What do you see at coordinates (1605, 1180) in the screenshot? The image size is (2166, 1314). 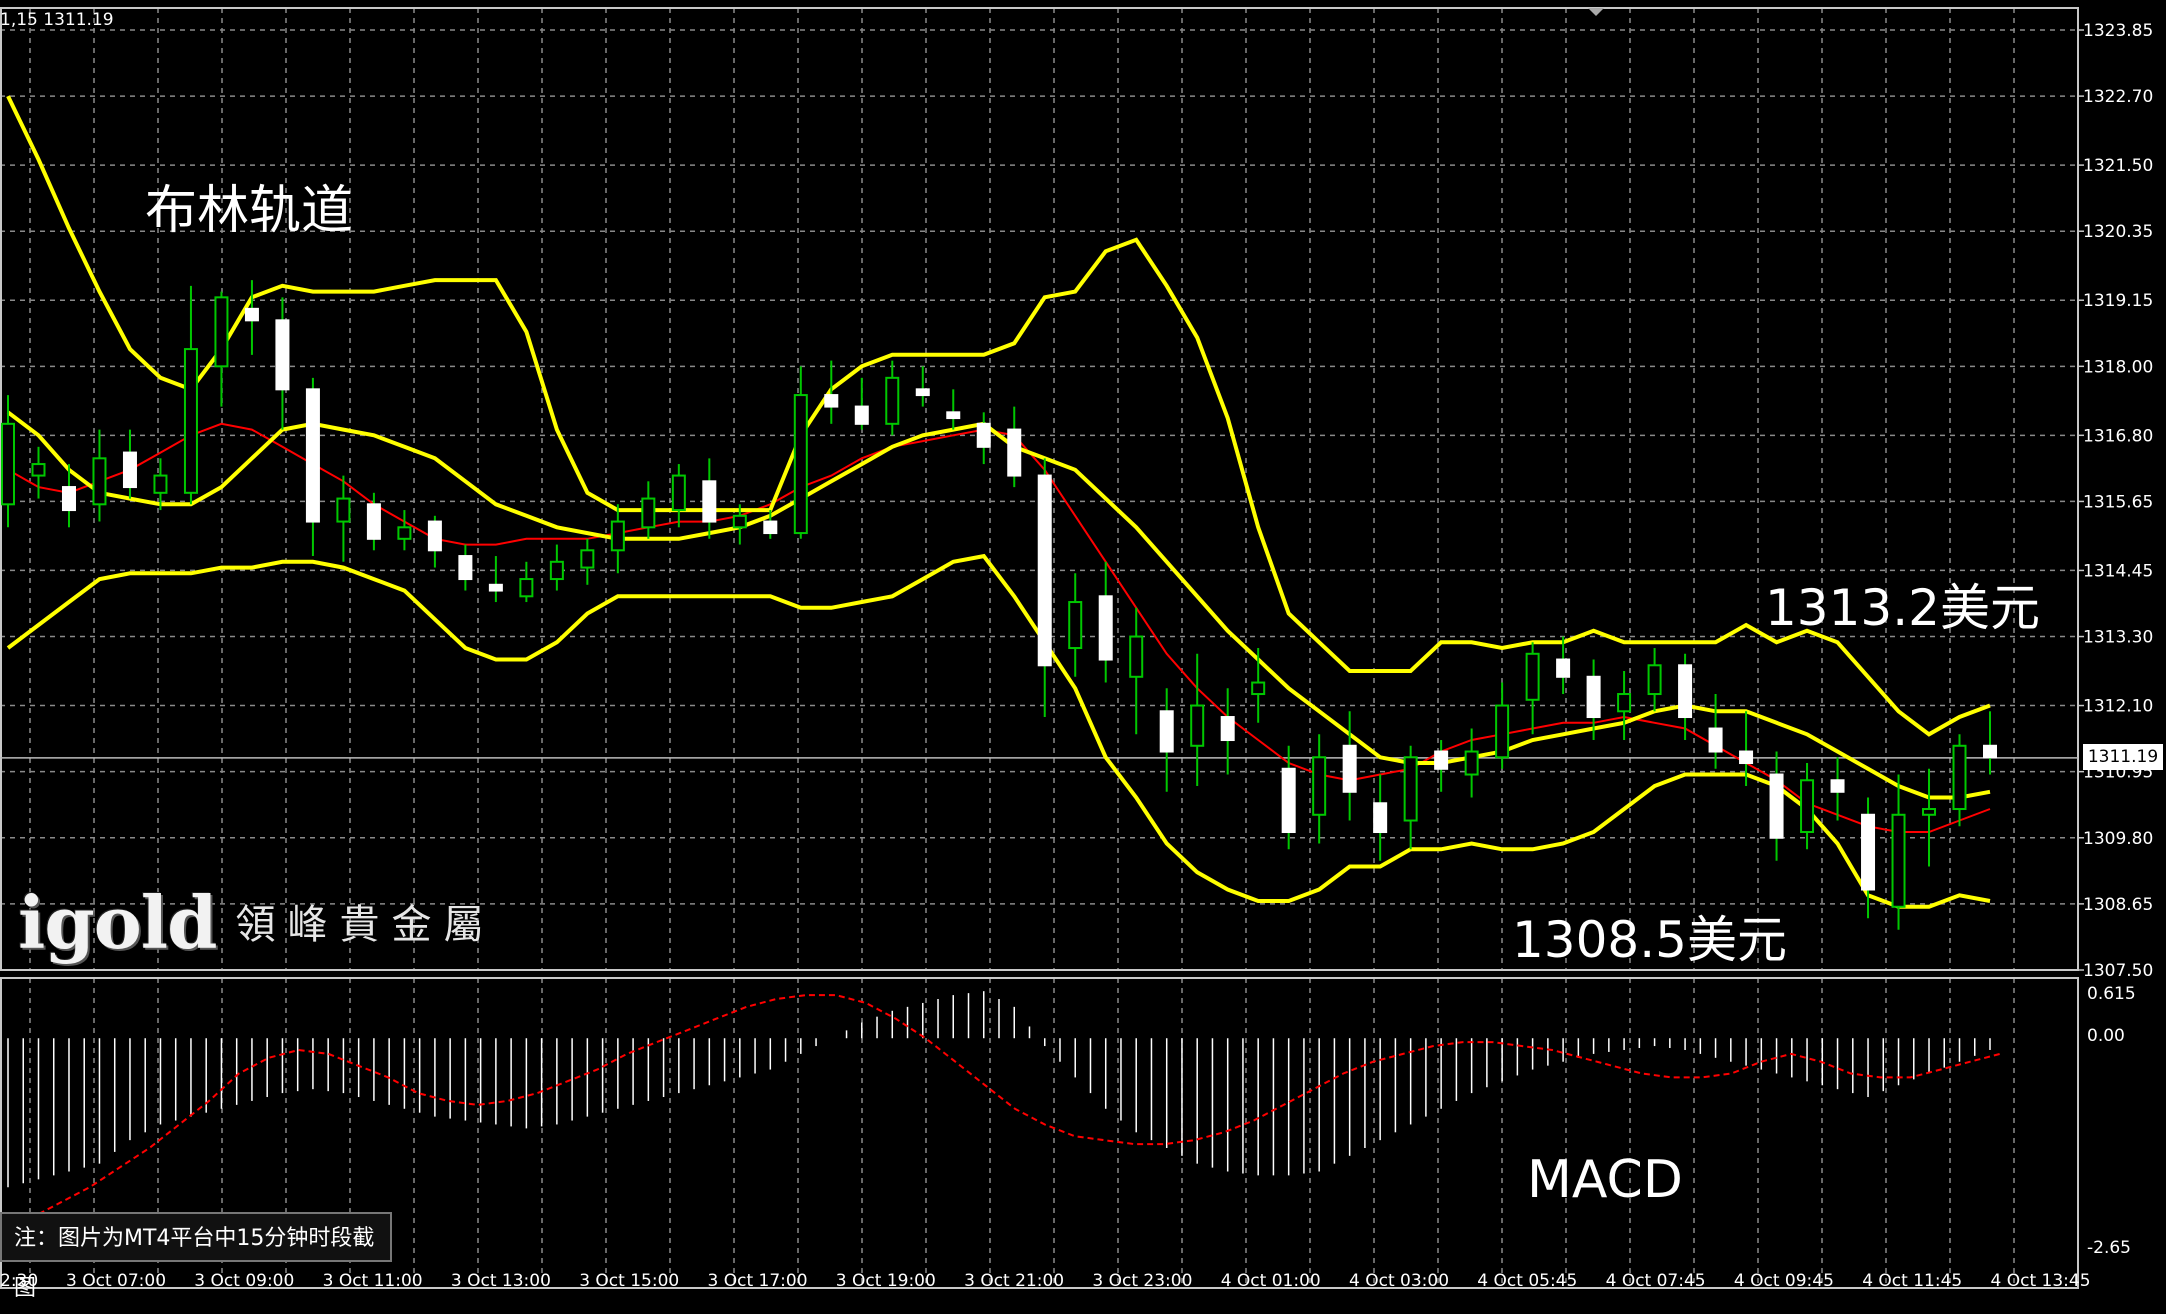 I see `macd-label: MACD` at bounding box center [1605, 1180].